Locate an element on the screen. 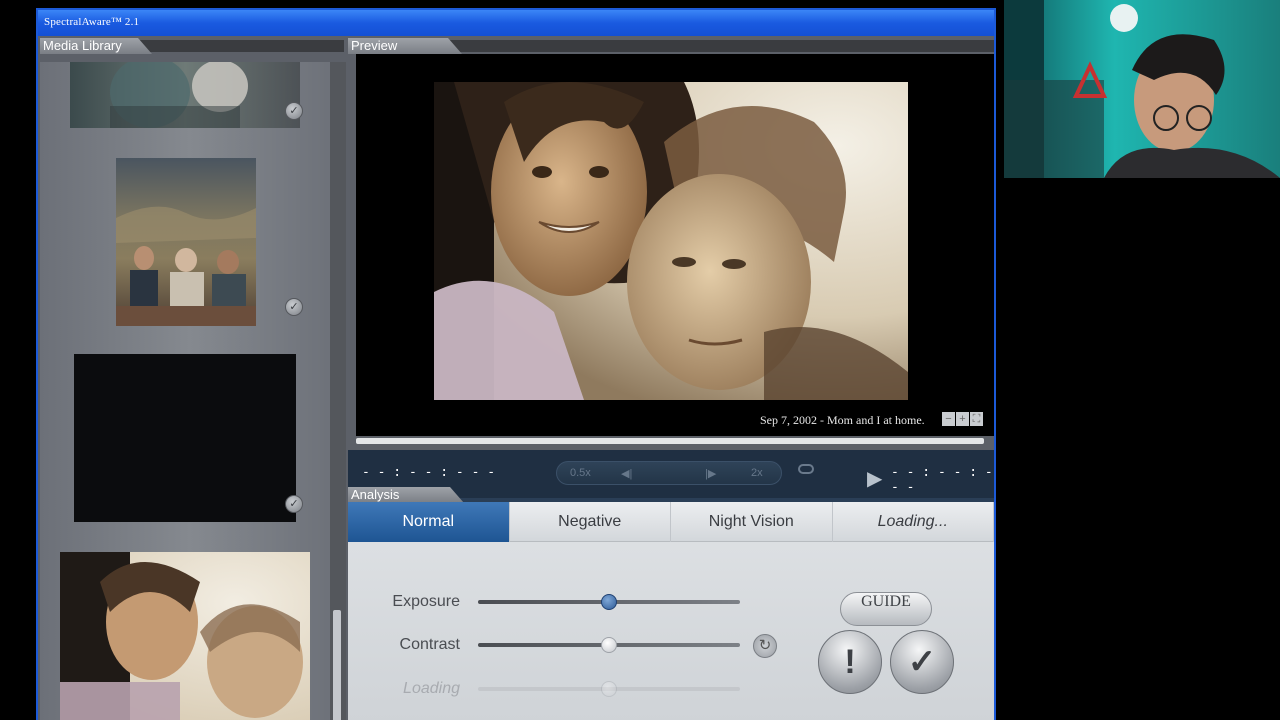  speed-fast-button: 2x is located at coordinates (757, 473).